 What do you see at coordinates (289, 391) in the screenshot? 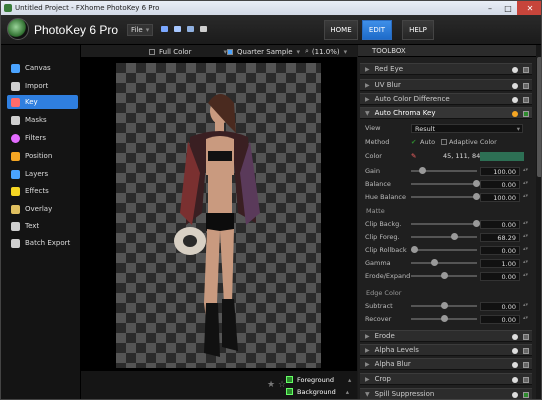
I see `background-visible-checkbox` at bounding box center [289, 391].